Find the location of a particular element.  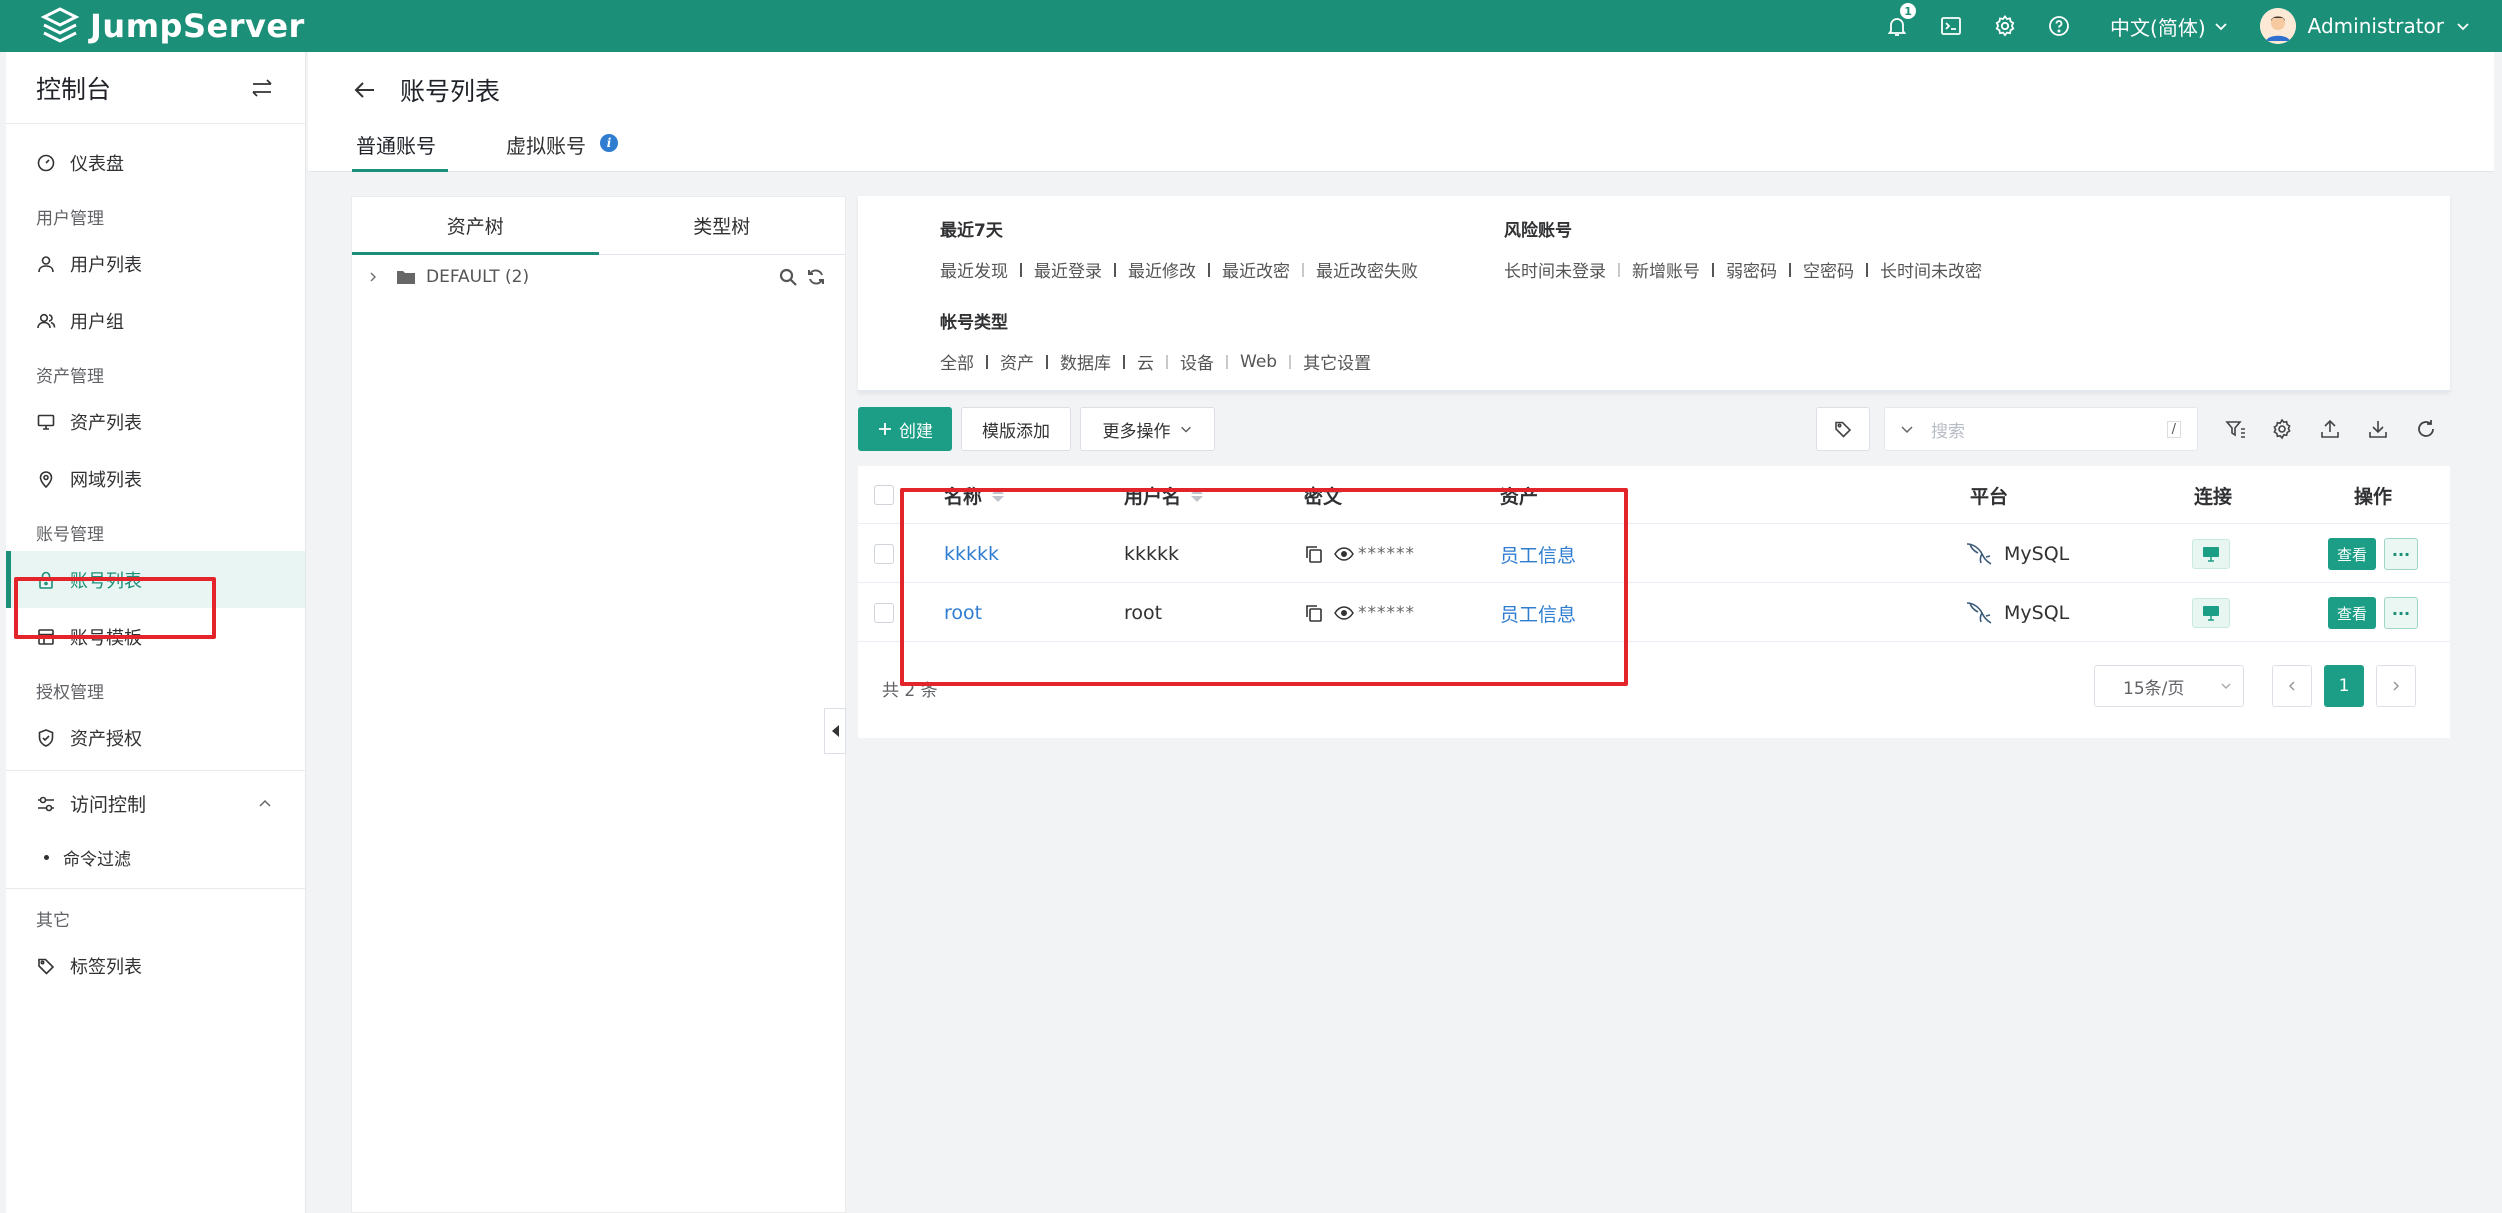

back-arrow-icon is located at coordinates (365, 90).